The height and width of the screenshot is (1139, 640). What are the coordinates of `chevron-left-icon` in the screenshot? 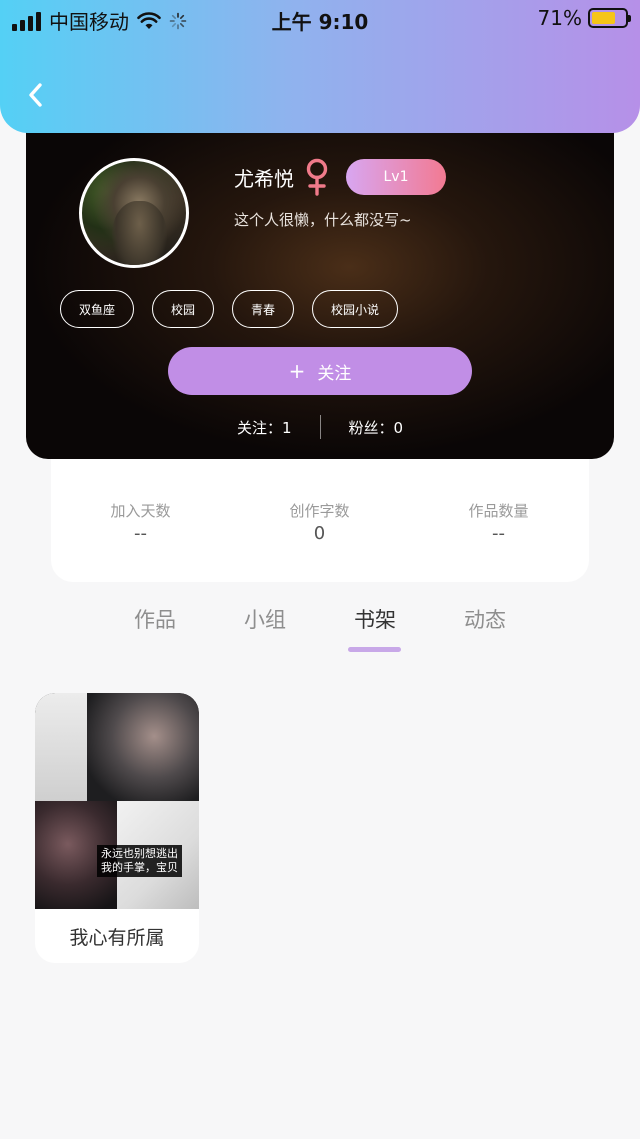 It's located at (35, 95).